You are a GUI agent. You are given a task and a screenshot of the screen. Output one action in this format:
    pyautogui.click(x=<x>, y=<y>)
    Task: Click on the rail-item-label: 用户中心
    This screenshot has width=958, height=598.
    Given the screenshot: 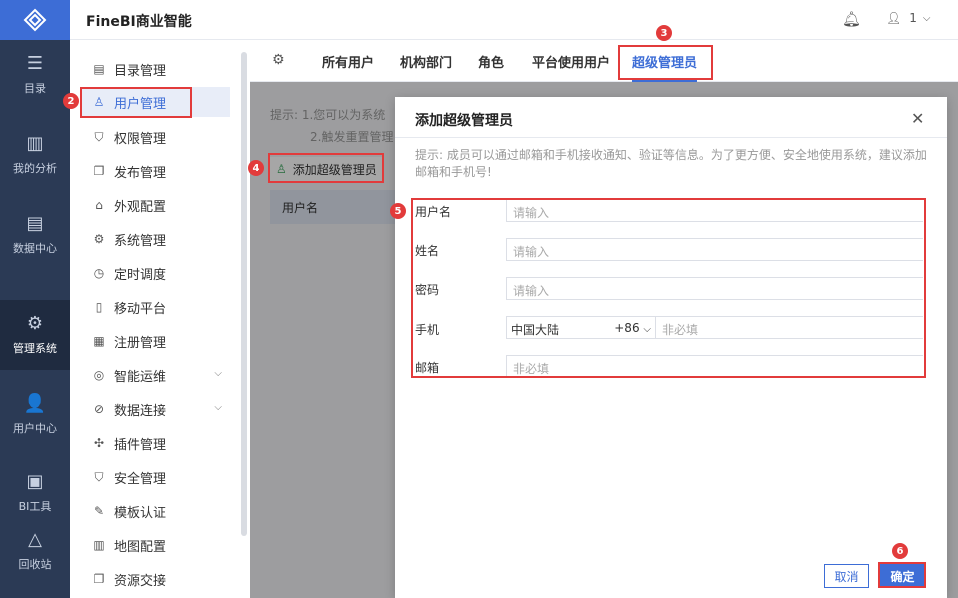 What is the action you would take?
    pyautogui.click(x=35, y=428)
    